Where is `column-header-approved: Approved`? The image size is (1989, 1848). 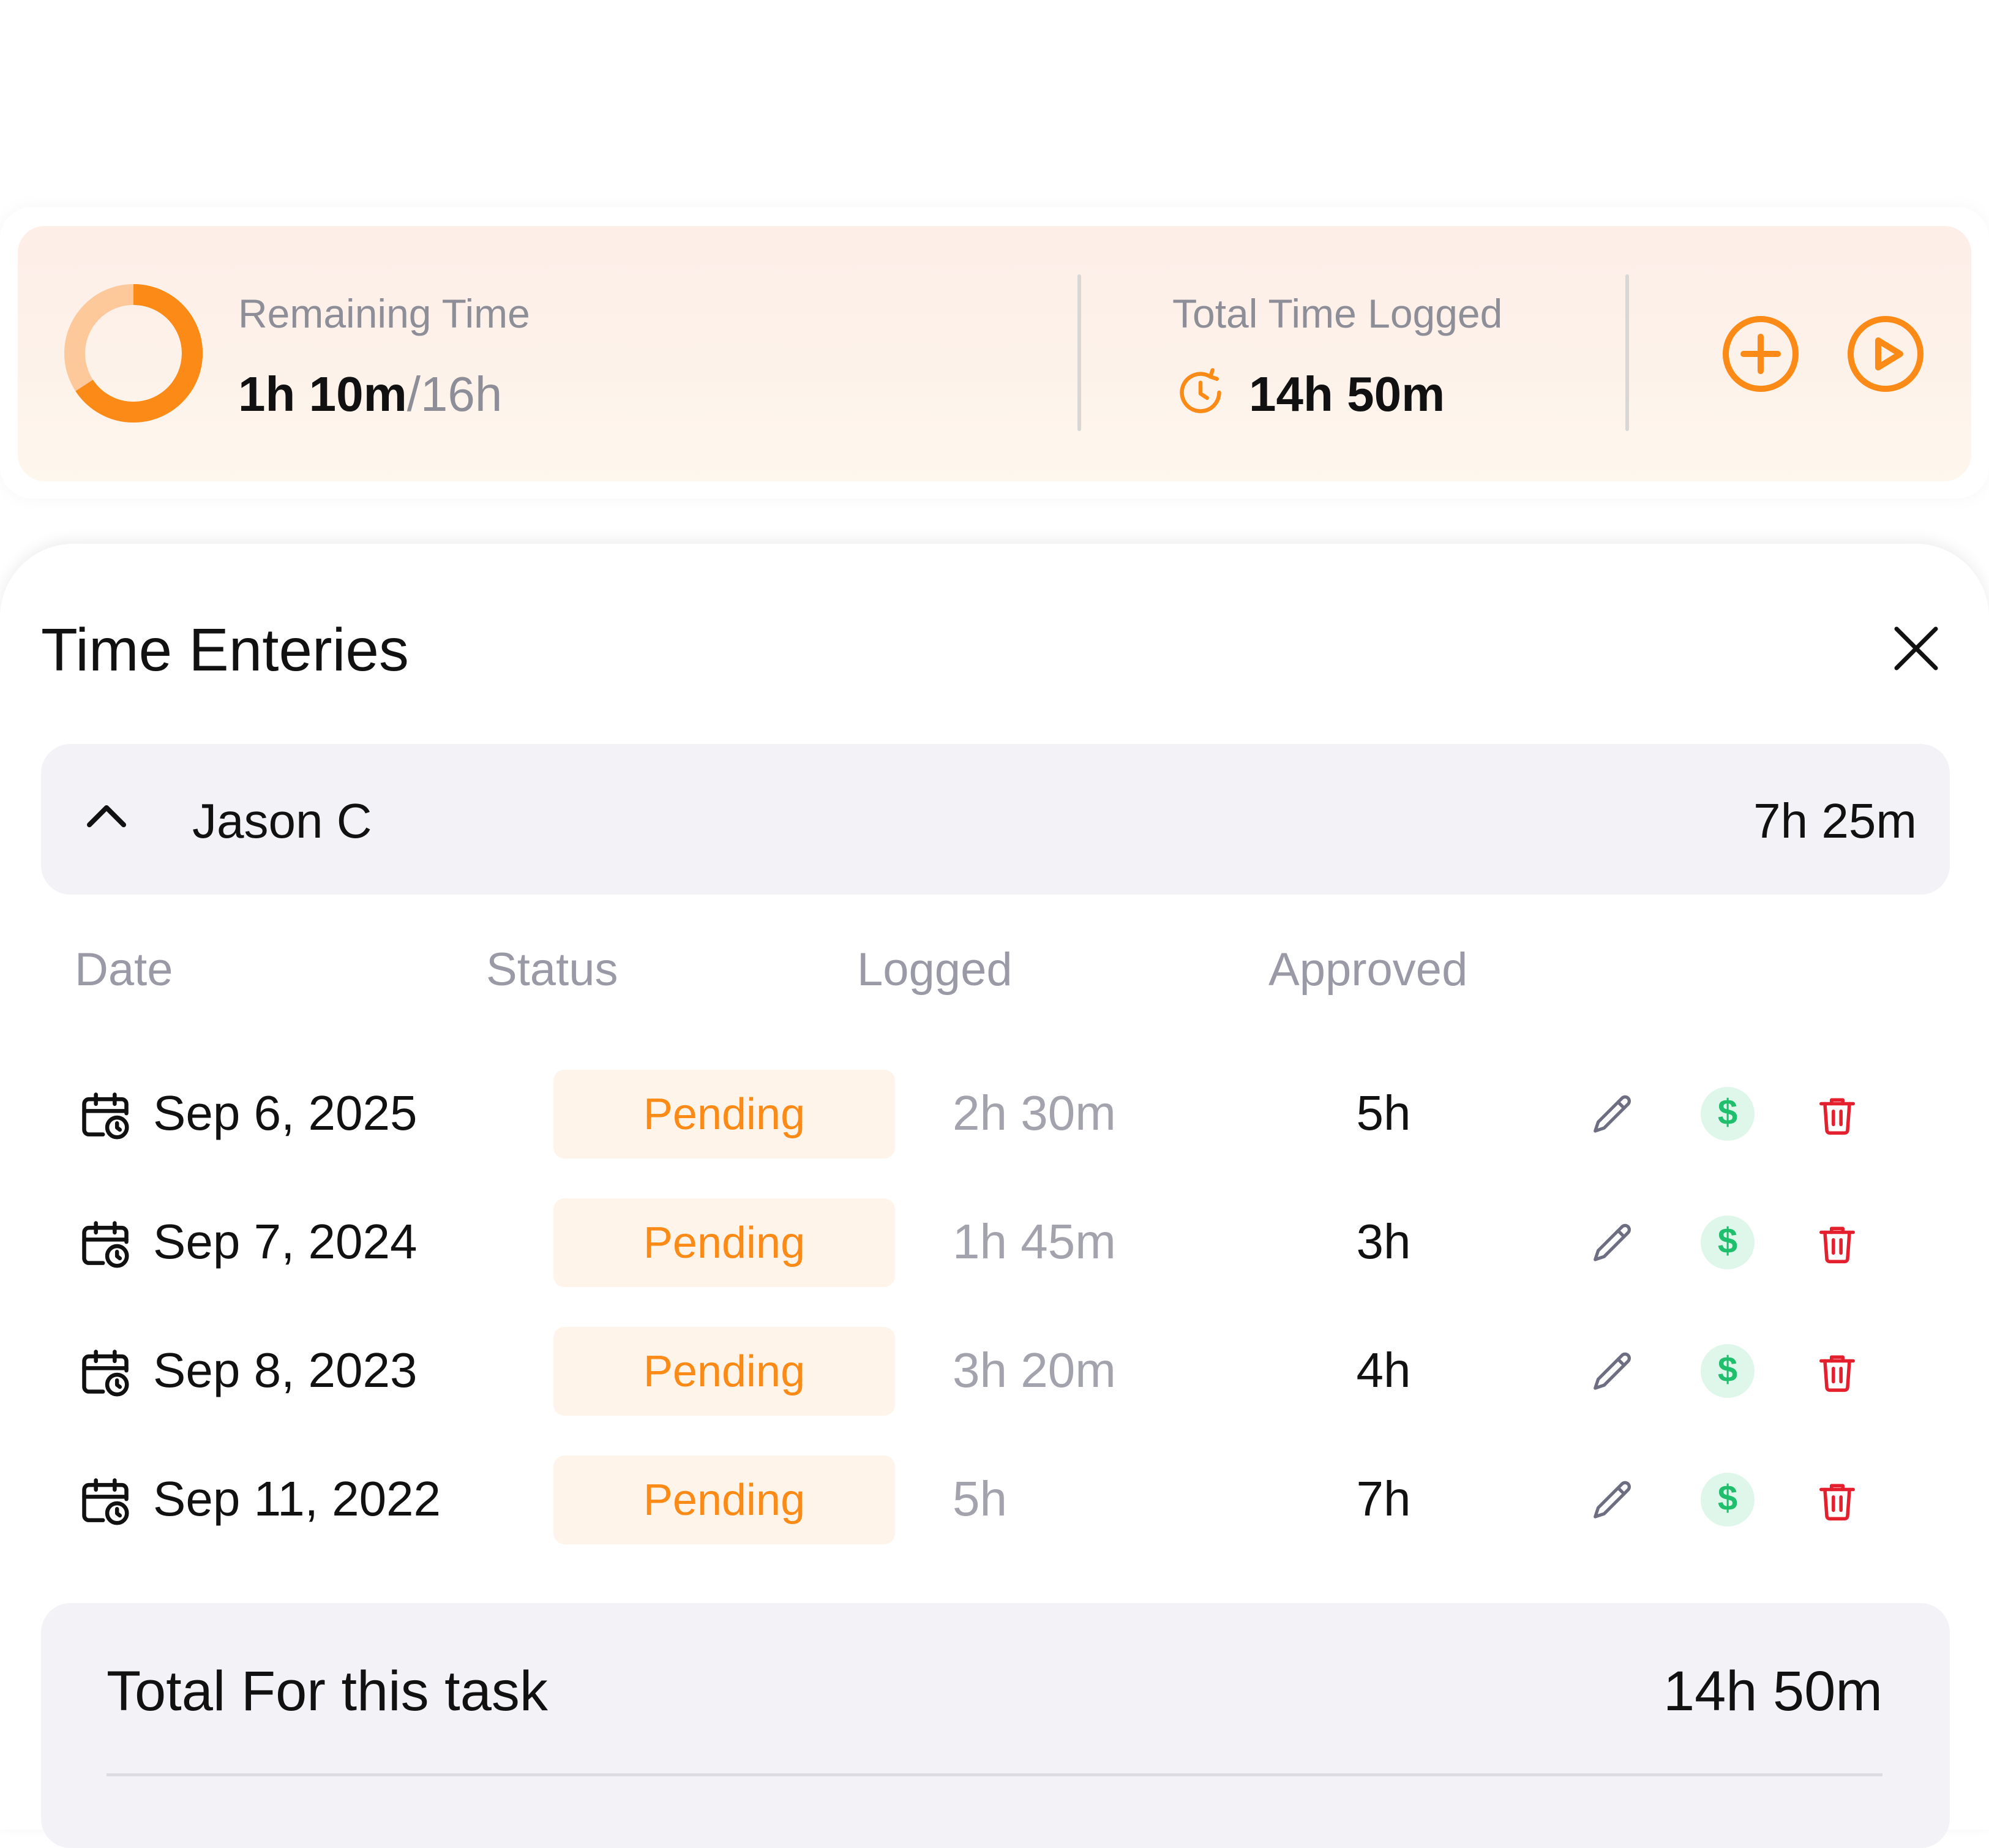 column-header-approved: Approved is located at coordinates (1368, 970).